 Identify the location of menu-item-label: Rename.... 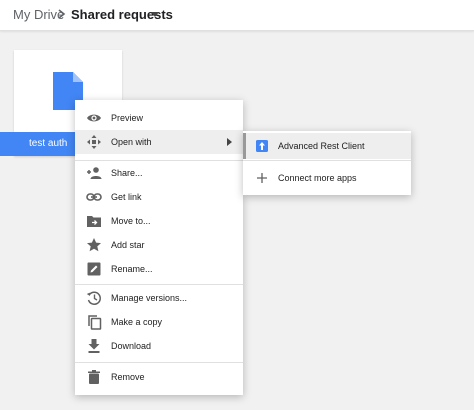
(132, 269).